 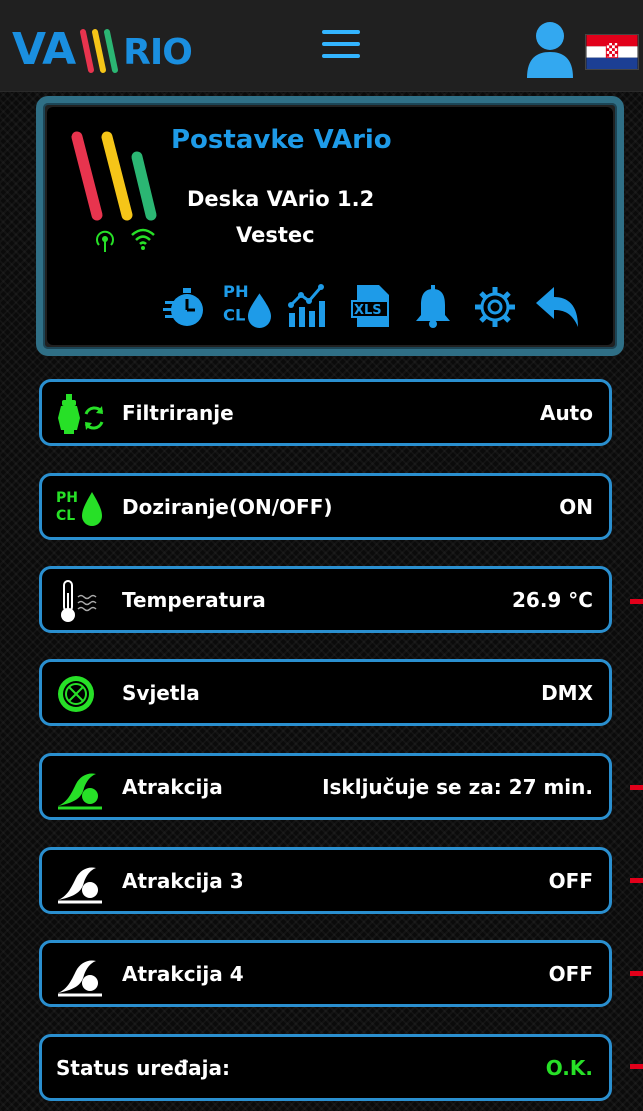 What do you see at coordinates (183, 881) in the screenshot?
I see `row-label: Atrakcija 3` at bounding box center [183, 881].